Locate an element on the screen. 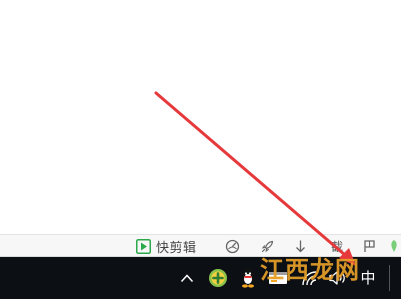 This screenshot has width=401, height=299. rocket-icon is located at coordinates (267, 246).